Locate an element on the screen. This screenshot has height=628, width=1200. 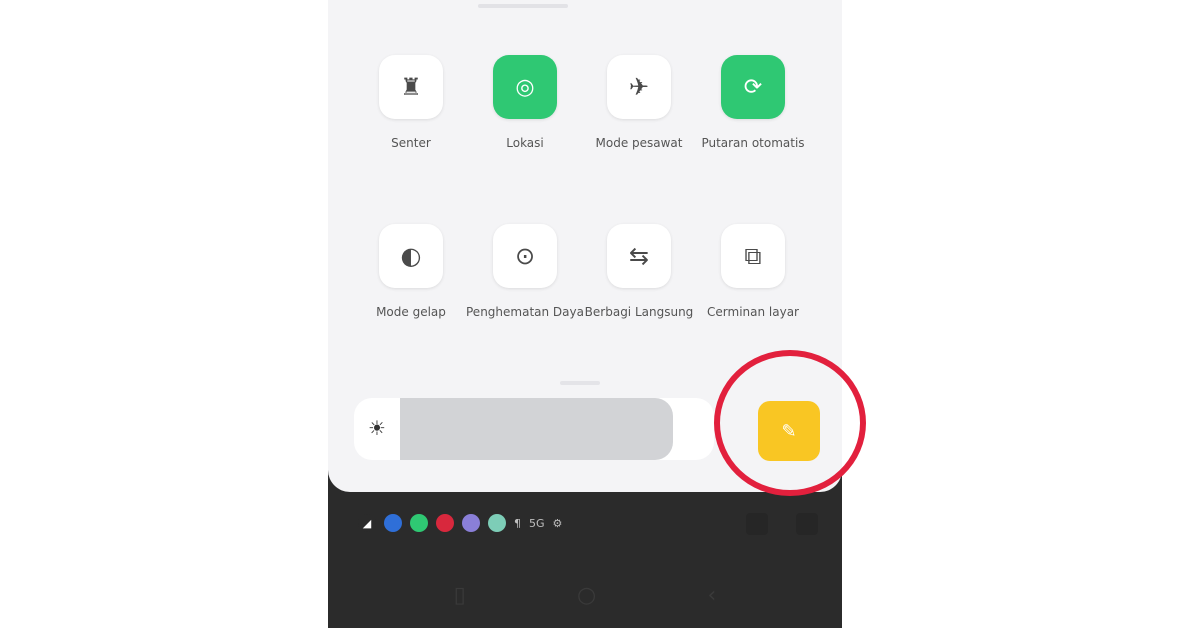
navigation-bar: ▯ ○ ‹ is located at coordinates (585, 595).